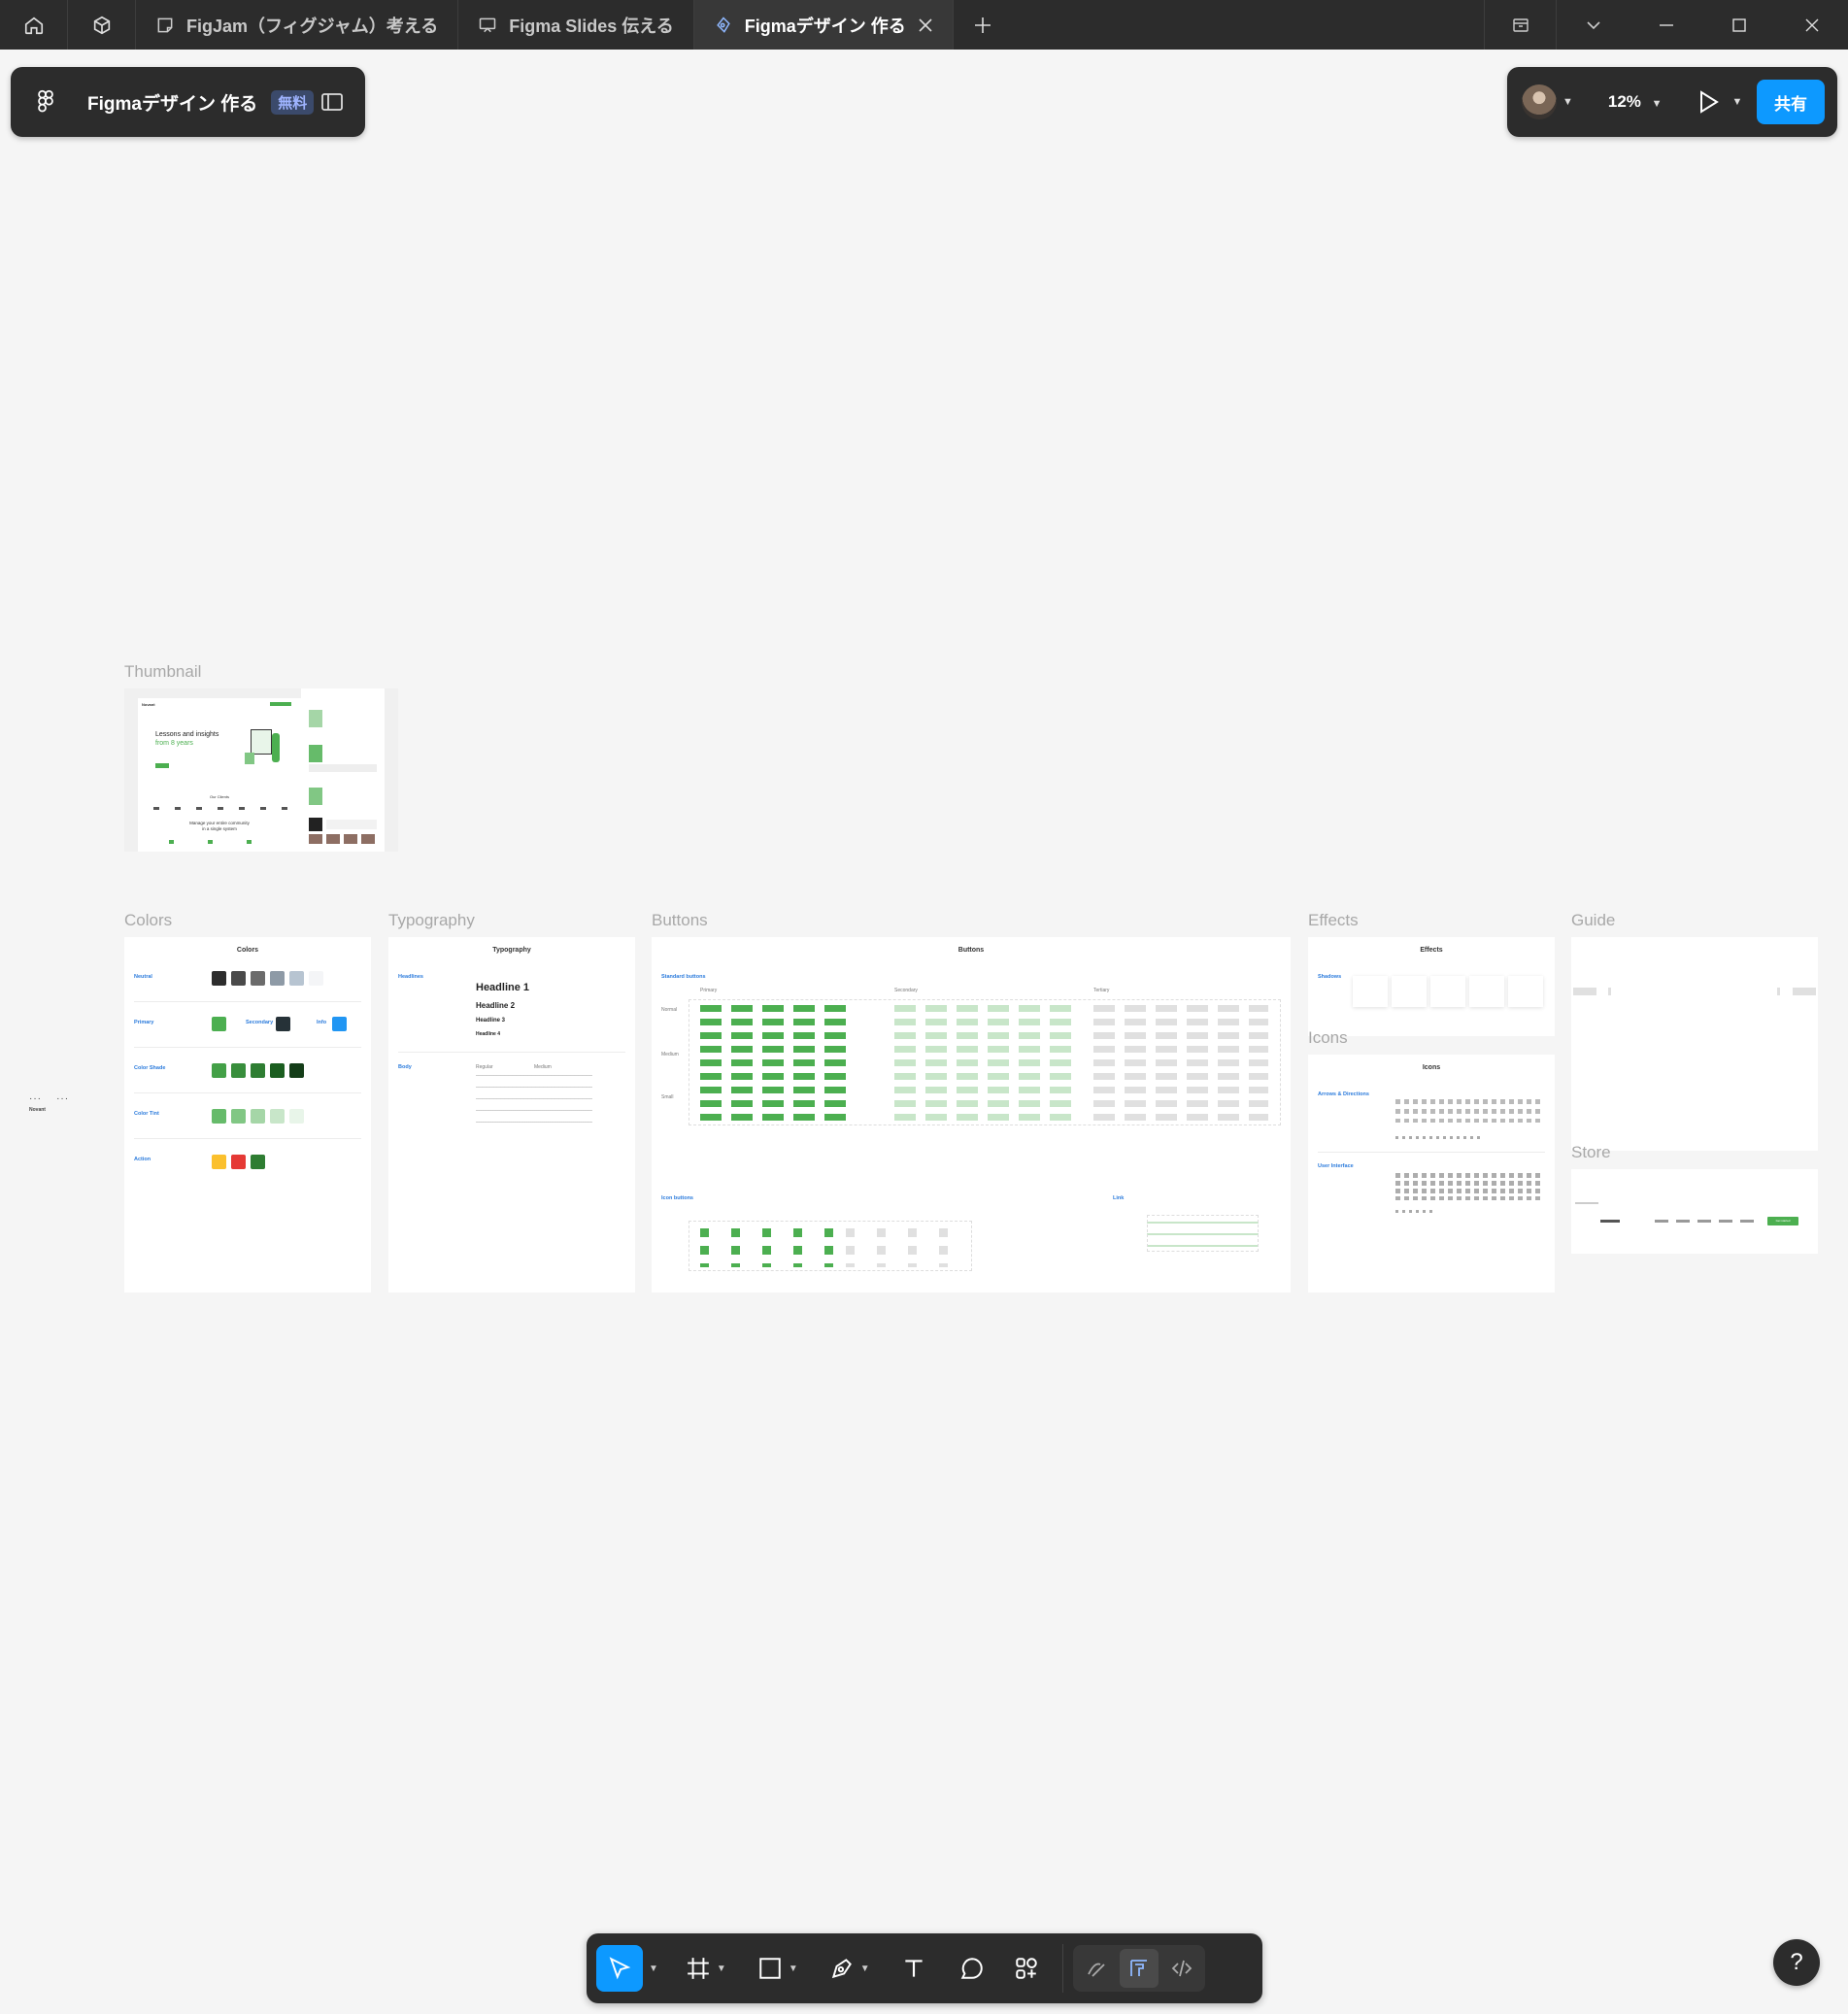 Image resolution: width=1848 pixels, height=2014 pixels. I want to click on draw-mode-button, so click(1096, 1968).